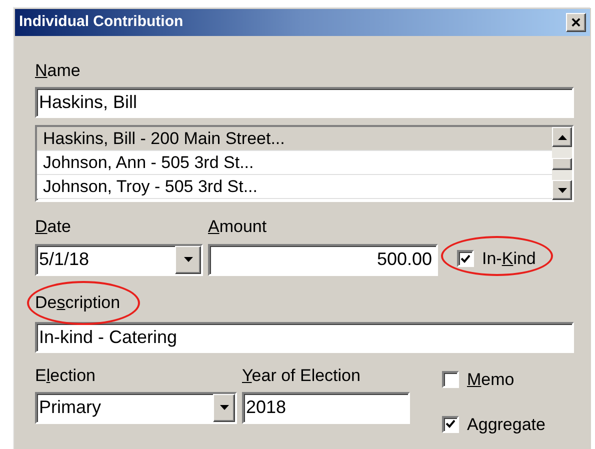 The image size is (595, 449). I want to click on in-kind-label: In-Kind, so click(509, 259).